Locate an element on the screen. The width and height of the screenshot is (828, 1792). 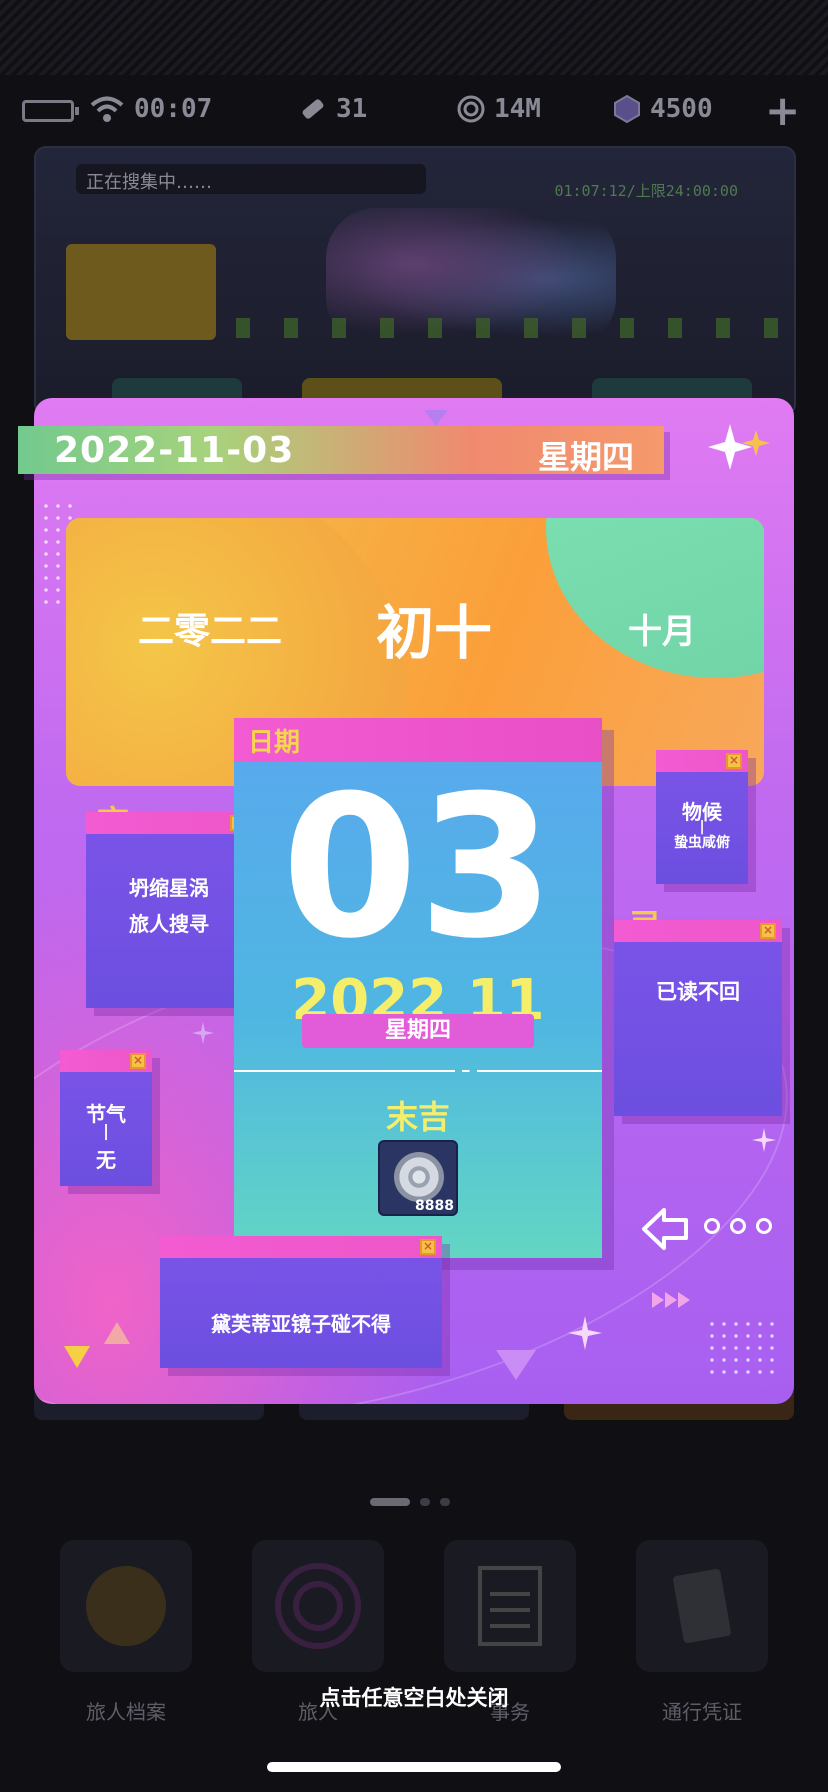
reward-item: 8888 is located at coordinates (418, 1178).